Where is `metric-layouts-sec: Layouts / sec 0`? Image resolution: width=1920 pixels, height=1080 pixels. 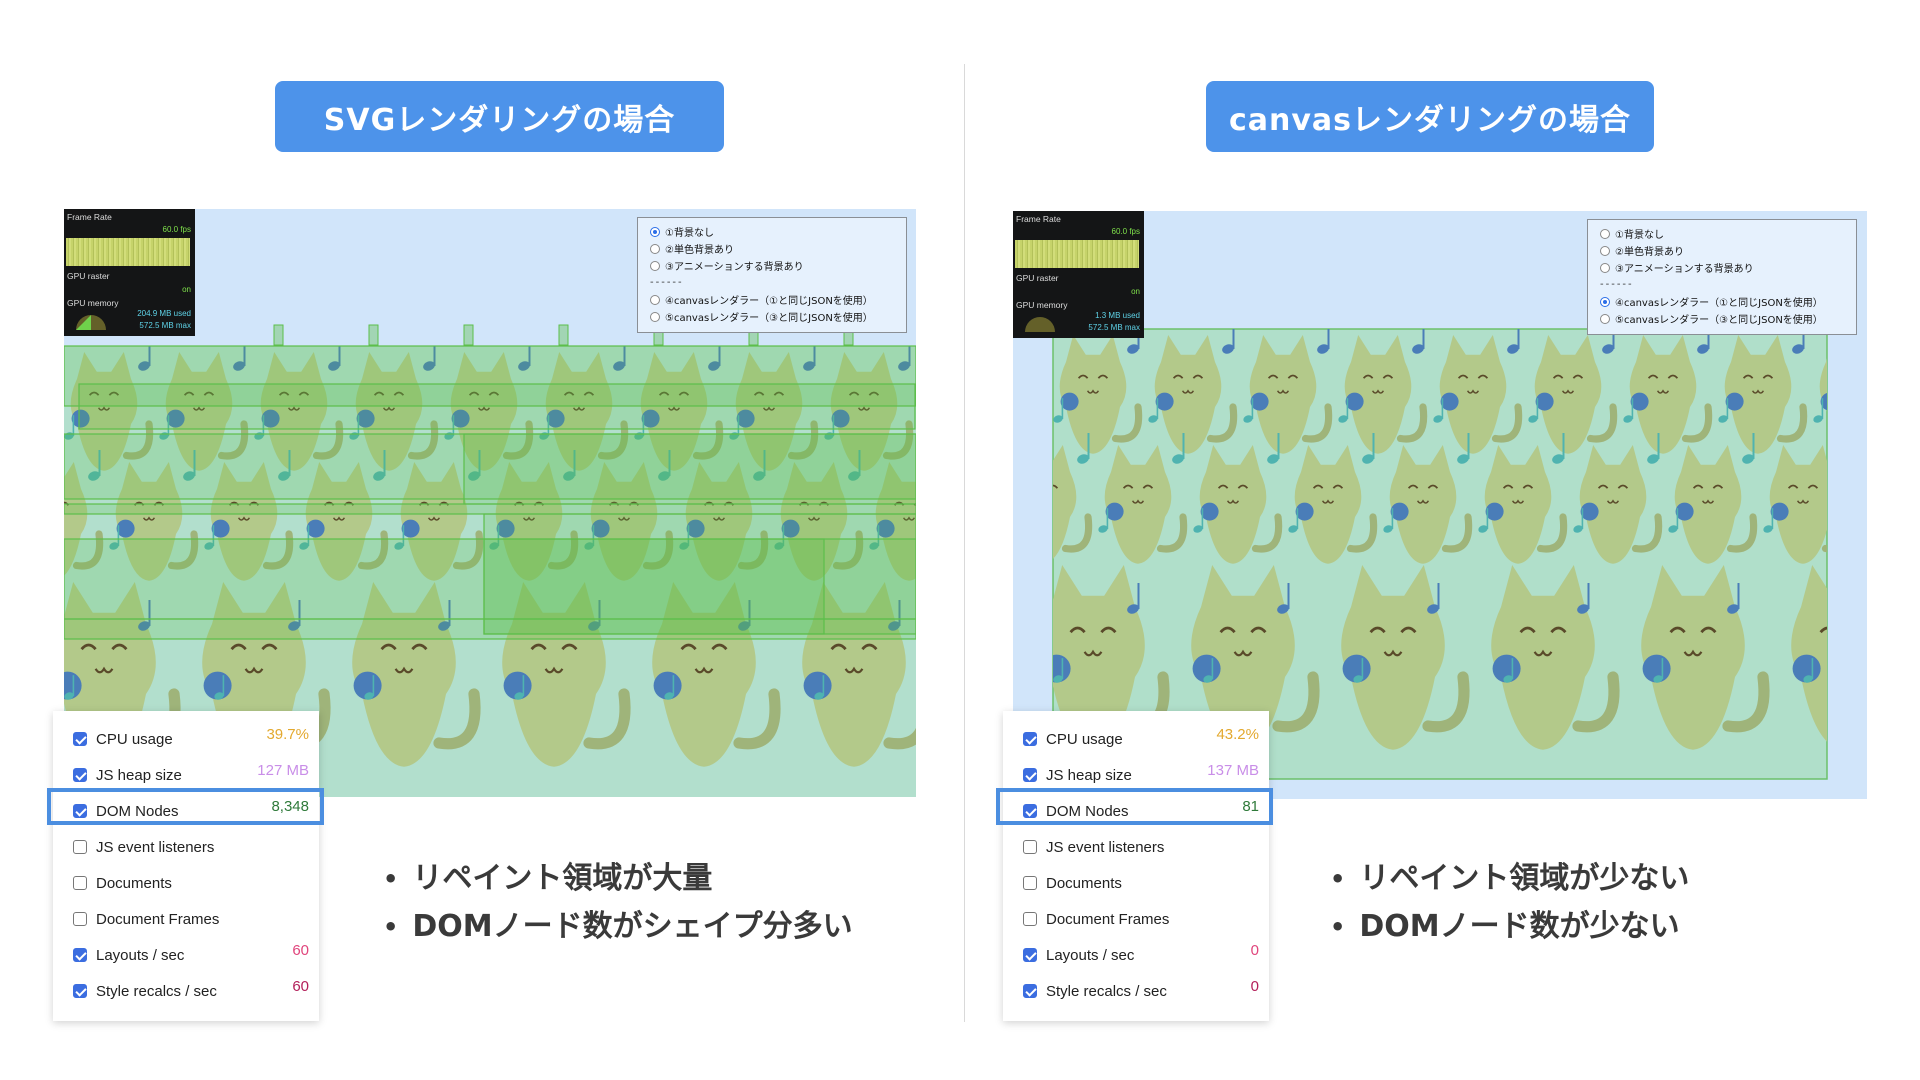
metric-layouts-sec: Layouts / sec 0 is located at coordinates (1136, 955).